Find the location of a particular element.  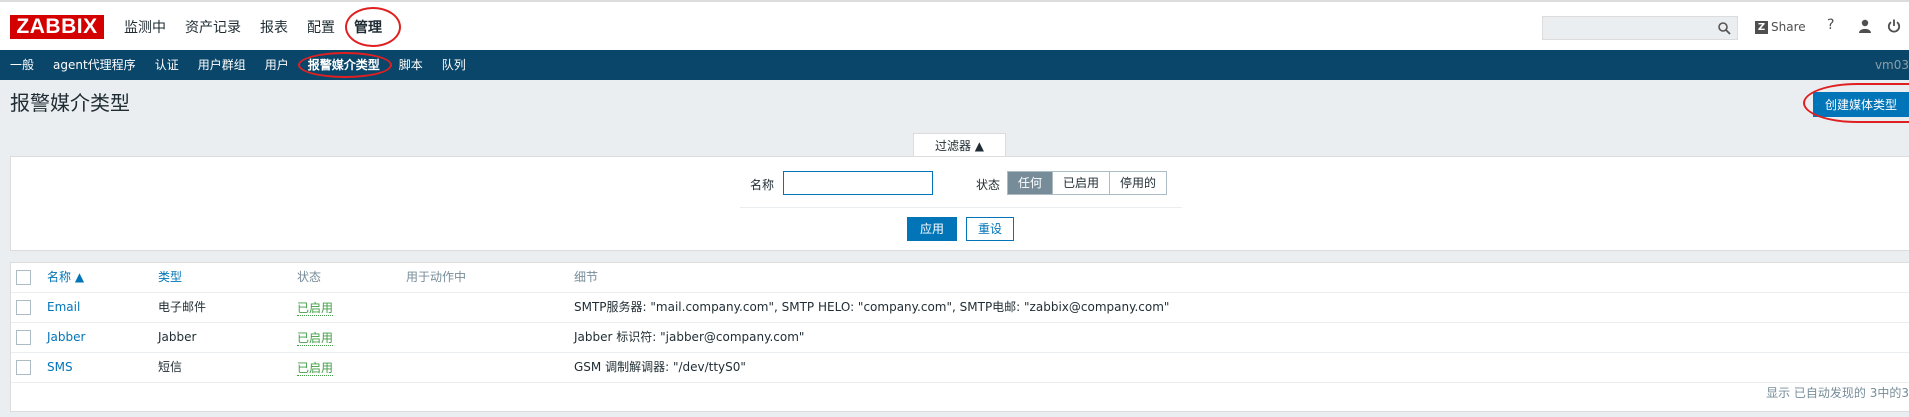

column-header-status: 状态 is located at coordinates (309, 277).